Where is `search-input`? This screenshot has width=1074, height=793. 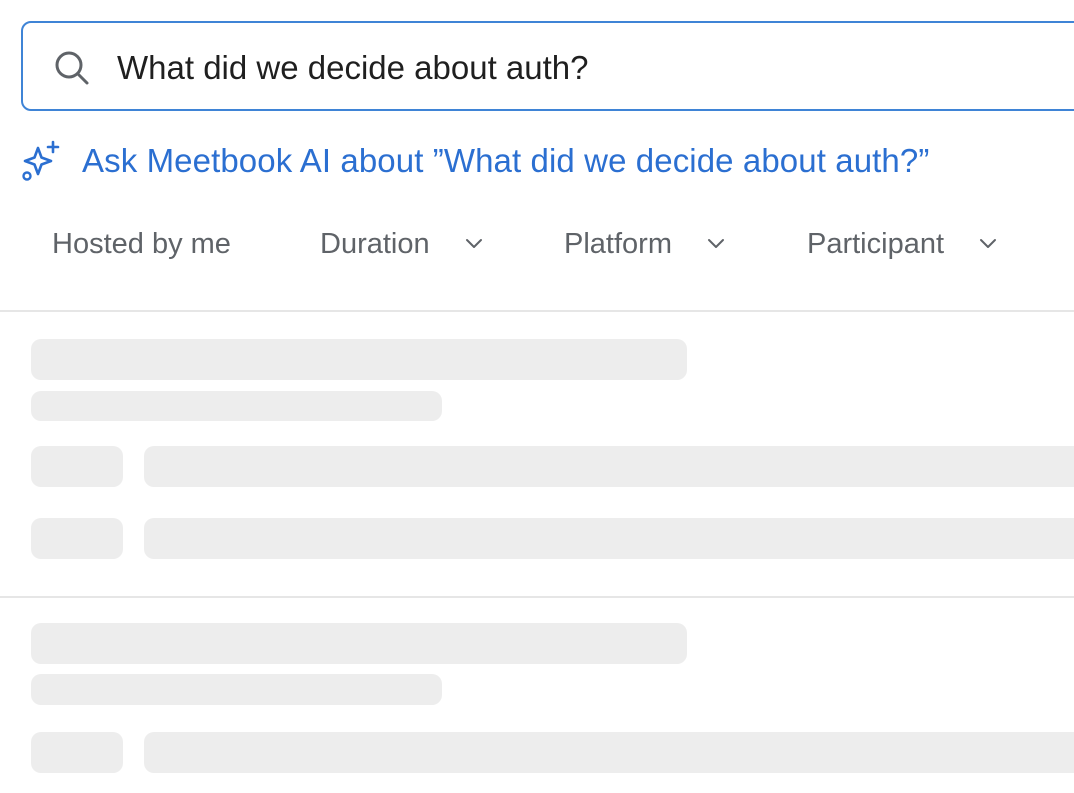
search-input is located at coordinates (567, 68).